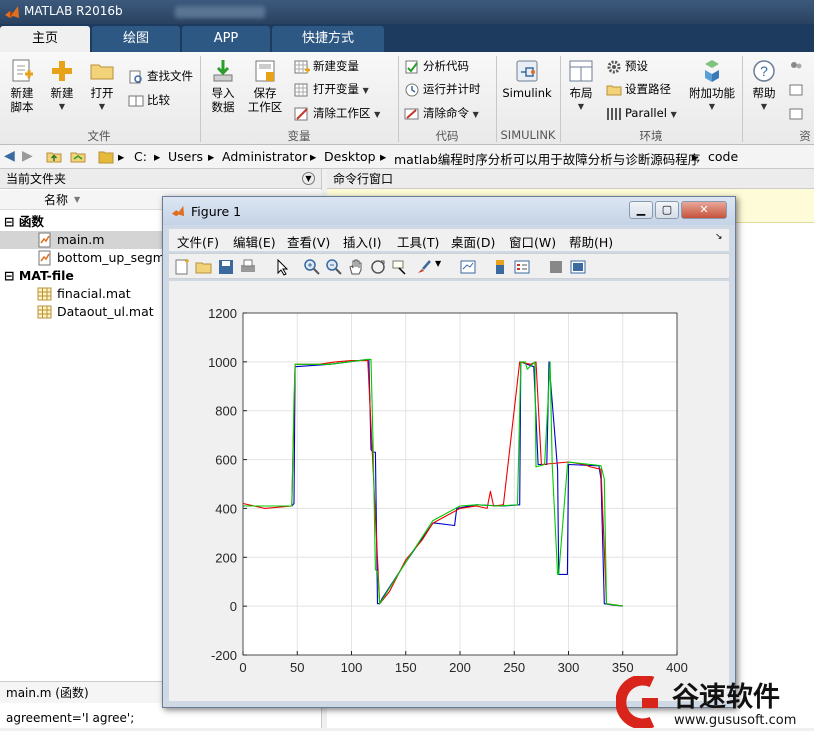 The width and height of the screenshot is (814, 731). I want to click on menu-tools: 工具(T), so click(418, 241).